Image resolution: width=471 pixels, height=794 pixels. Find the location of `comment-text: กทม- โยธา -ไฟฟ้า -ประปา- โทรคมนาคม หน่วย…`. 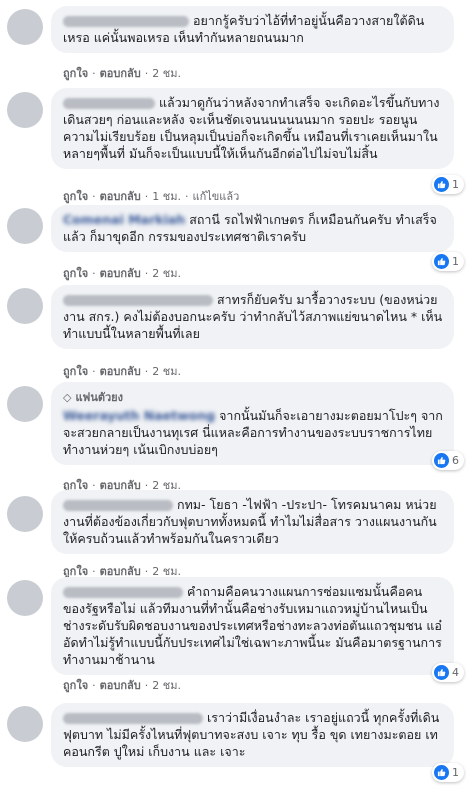

comment-text: กทม- โยธา -ไฟฟ้า -ประปา- โทรคมนาคม หน่วย… is located at coordinates (250, 521).